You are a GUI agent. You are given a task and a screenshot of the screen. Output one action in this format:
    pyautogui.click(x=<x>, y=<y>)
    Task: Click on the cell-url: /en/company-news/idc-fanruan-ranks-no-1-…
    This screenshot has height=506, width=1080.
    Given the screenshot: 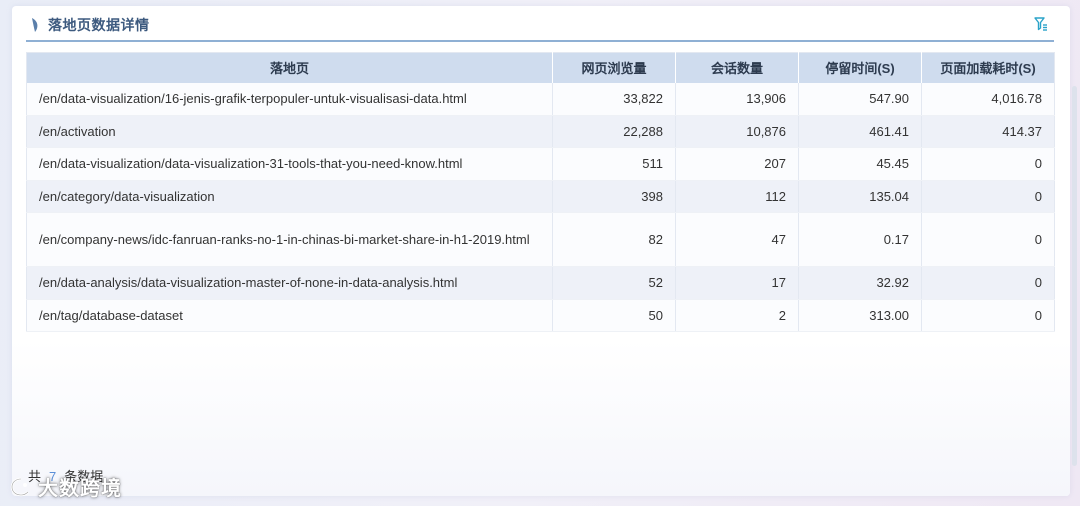 What is the action you would take?
    pyautogui.click(x=289, y=239)
    